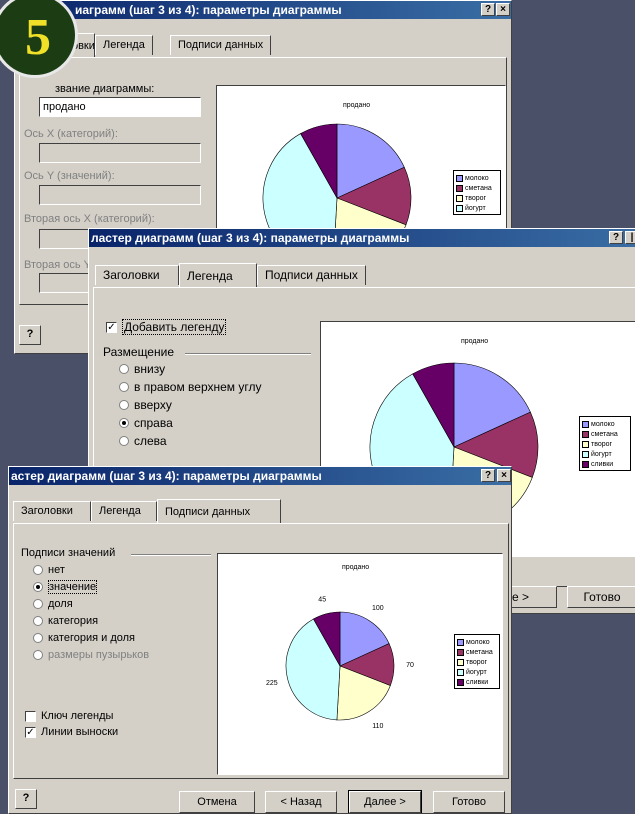  What do you see at coordinates (91, 603) in the screenshot?
I see `label-share-radio: доля` at bounding box center [91, 603].